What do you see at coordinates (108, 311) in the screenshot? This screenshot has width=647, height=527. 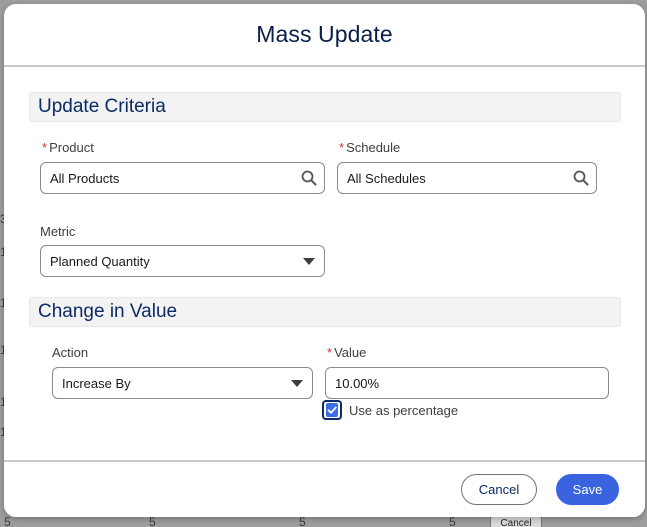 I see `section-title: Change in Value` at bounding box center [108, 311].